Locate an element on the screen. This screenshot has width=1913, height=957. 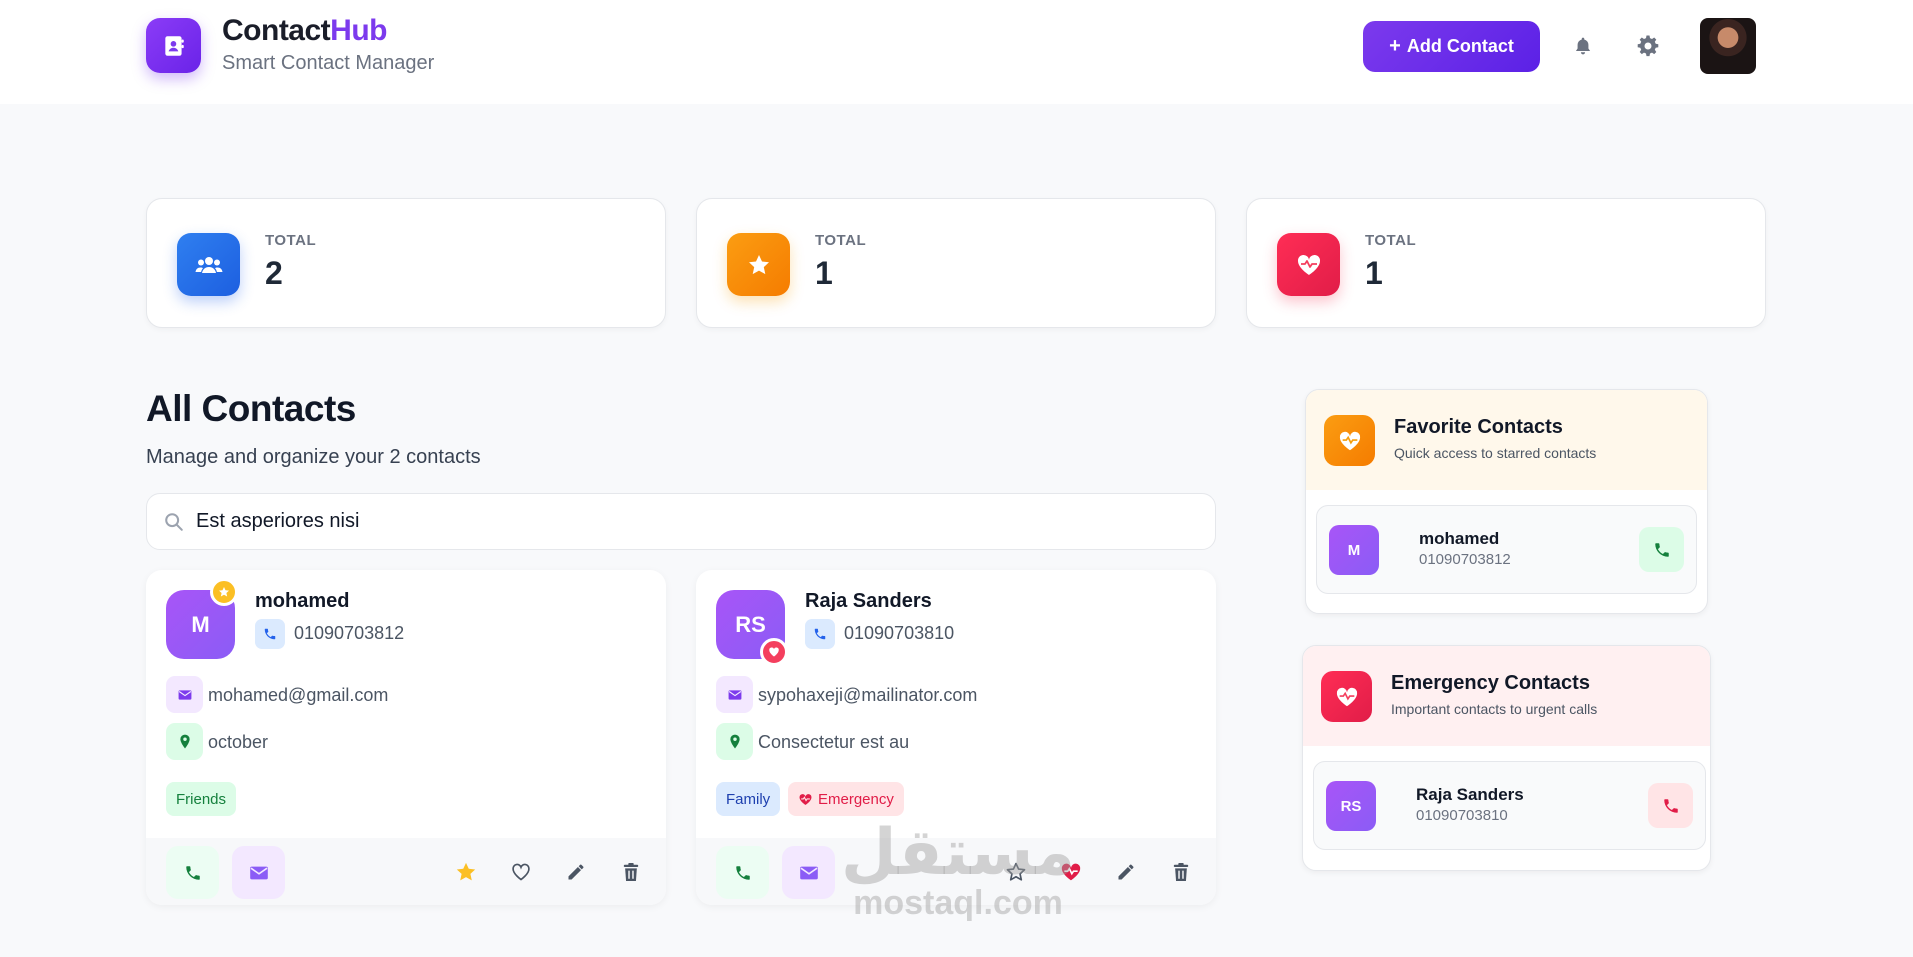
search-box is located at coordinates (681, 521).